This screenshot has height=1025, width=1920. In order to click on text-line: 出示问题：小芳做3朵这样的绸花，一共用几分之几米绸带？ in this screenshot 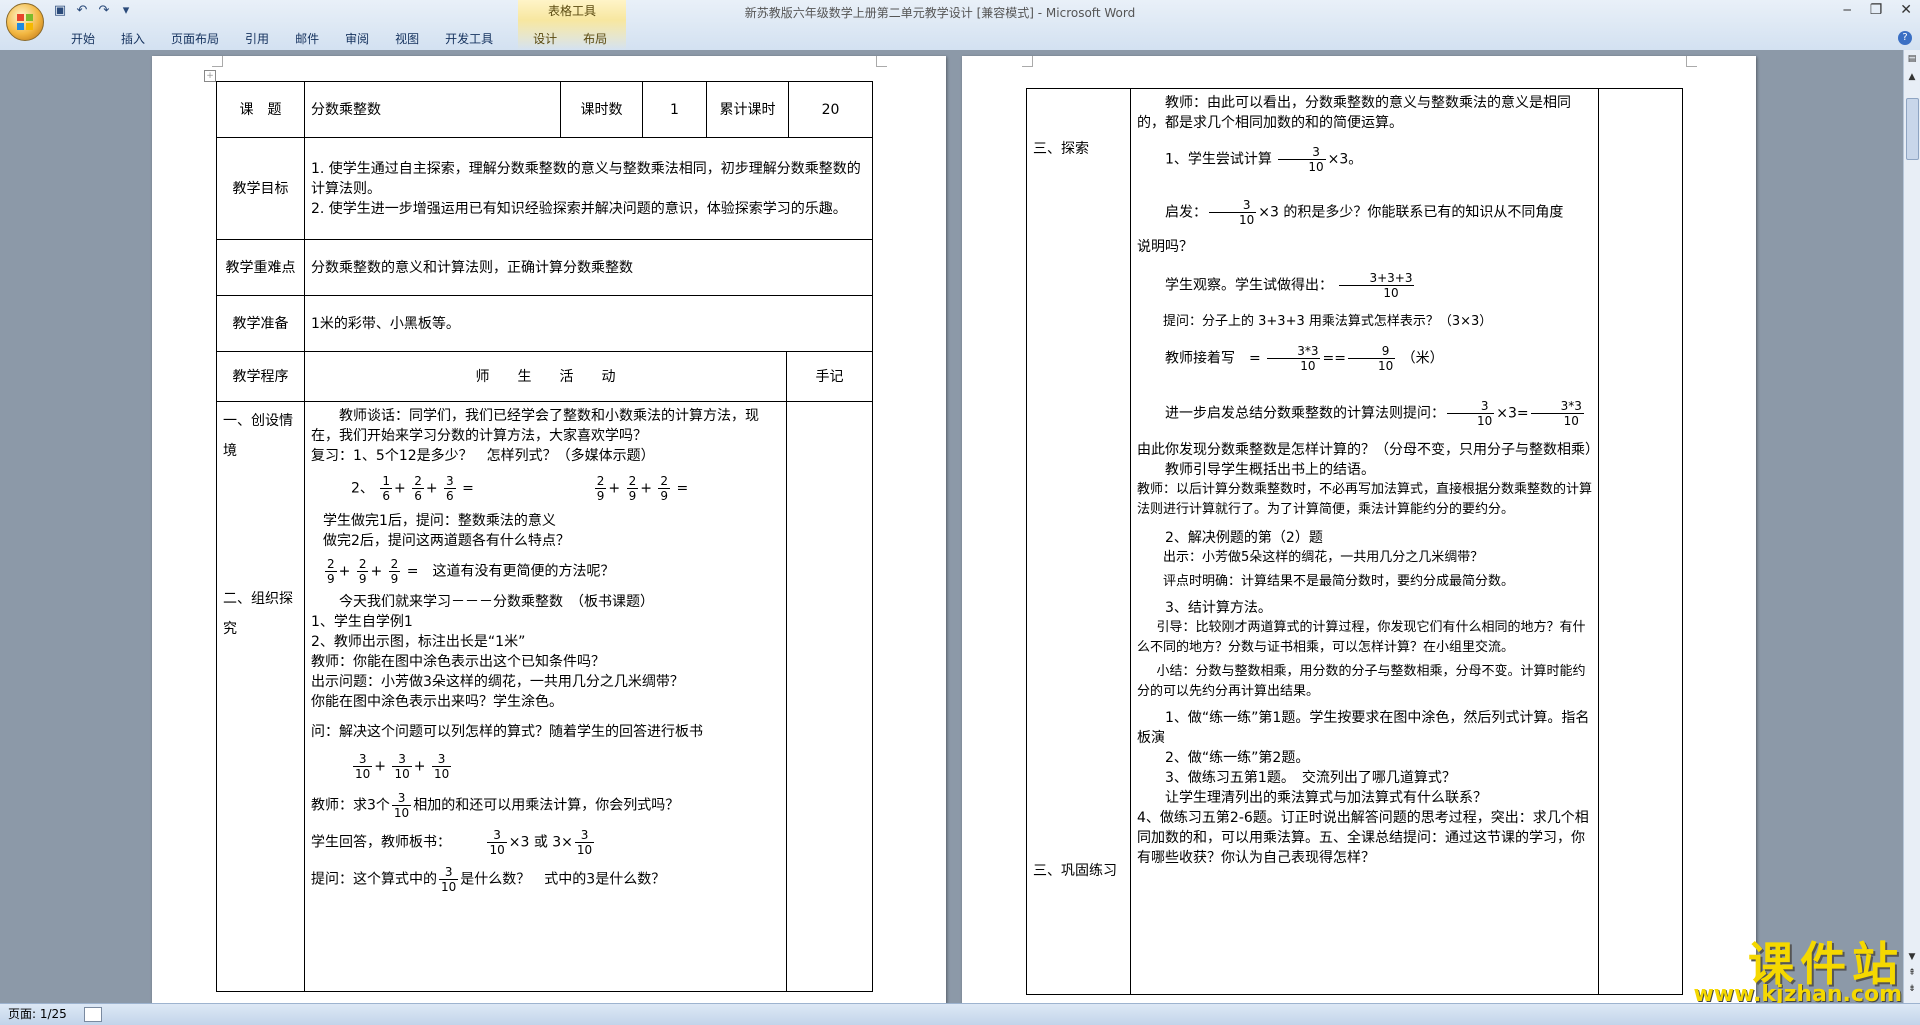, I will do `click(497, 682)`.